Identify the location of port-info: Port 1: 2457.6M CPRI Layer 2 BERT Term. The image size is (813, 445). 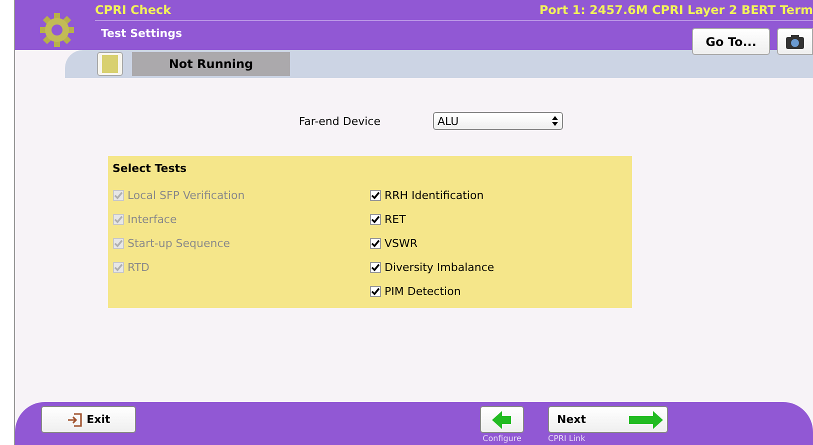
(676, 10).